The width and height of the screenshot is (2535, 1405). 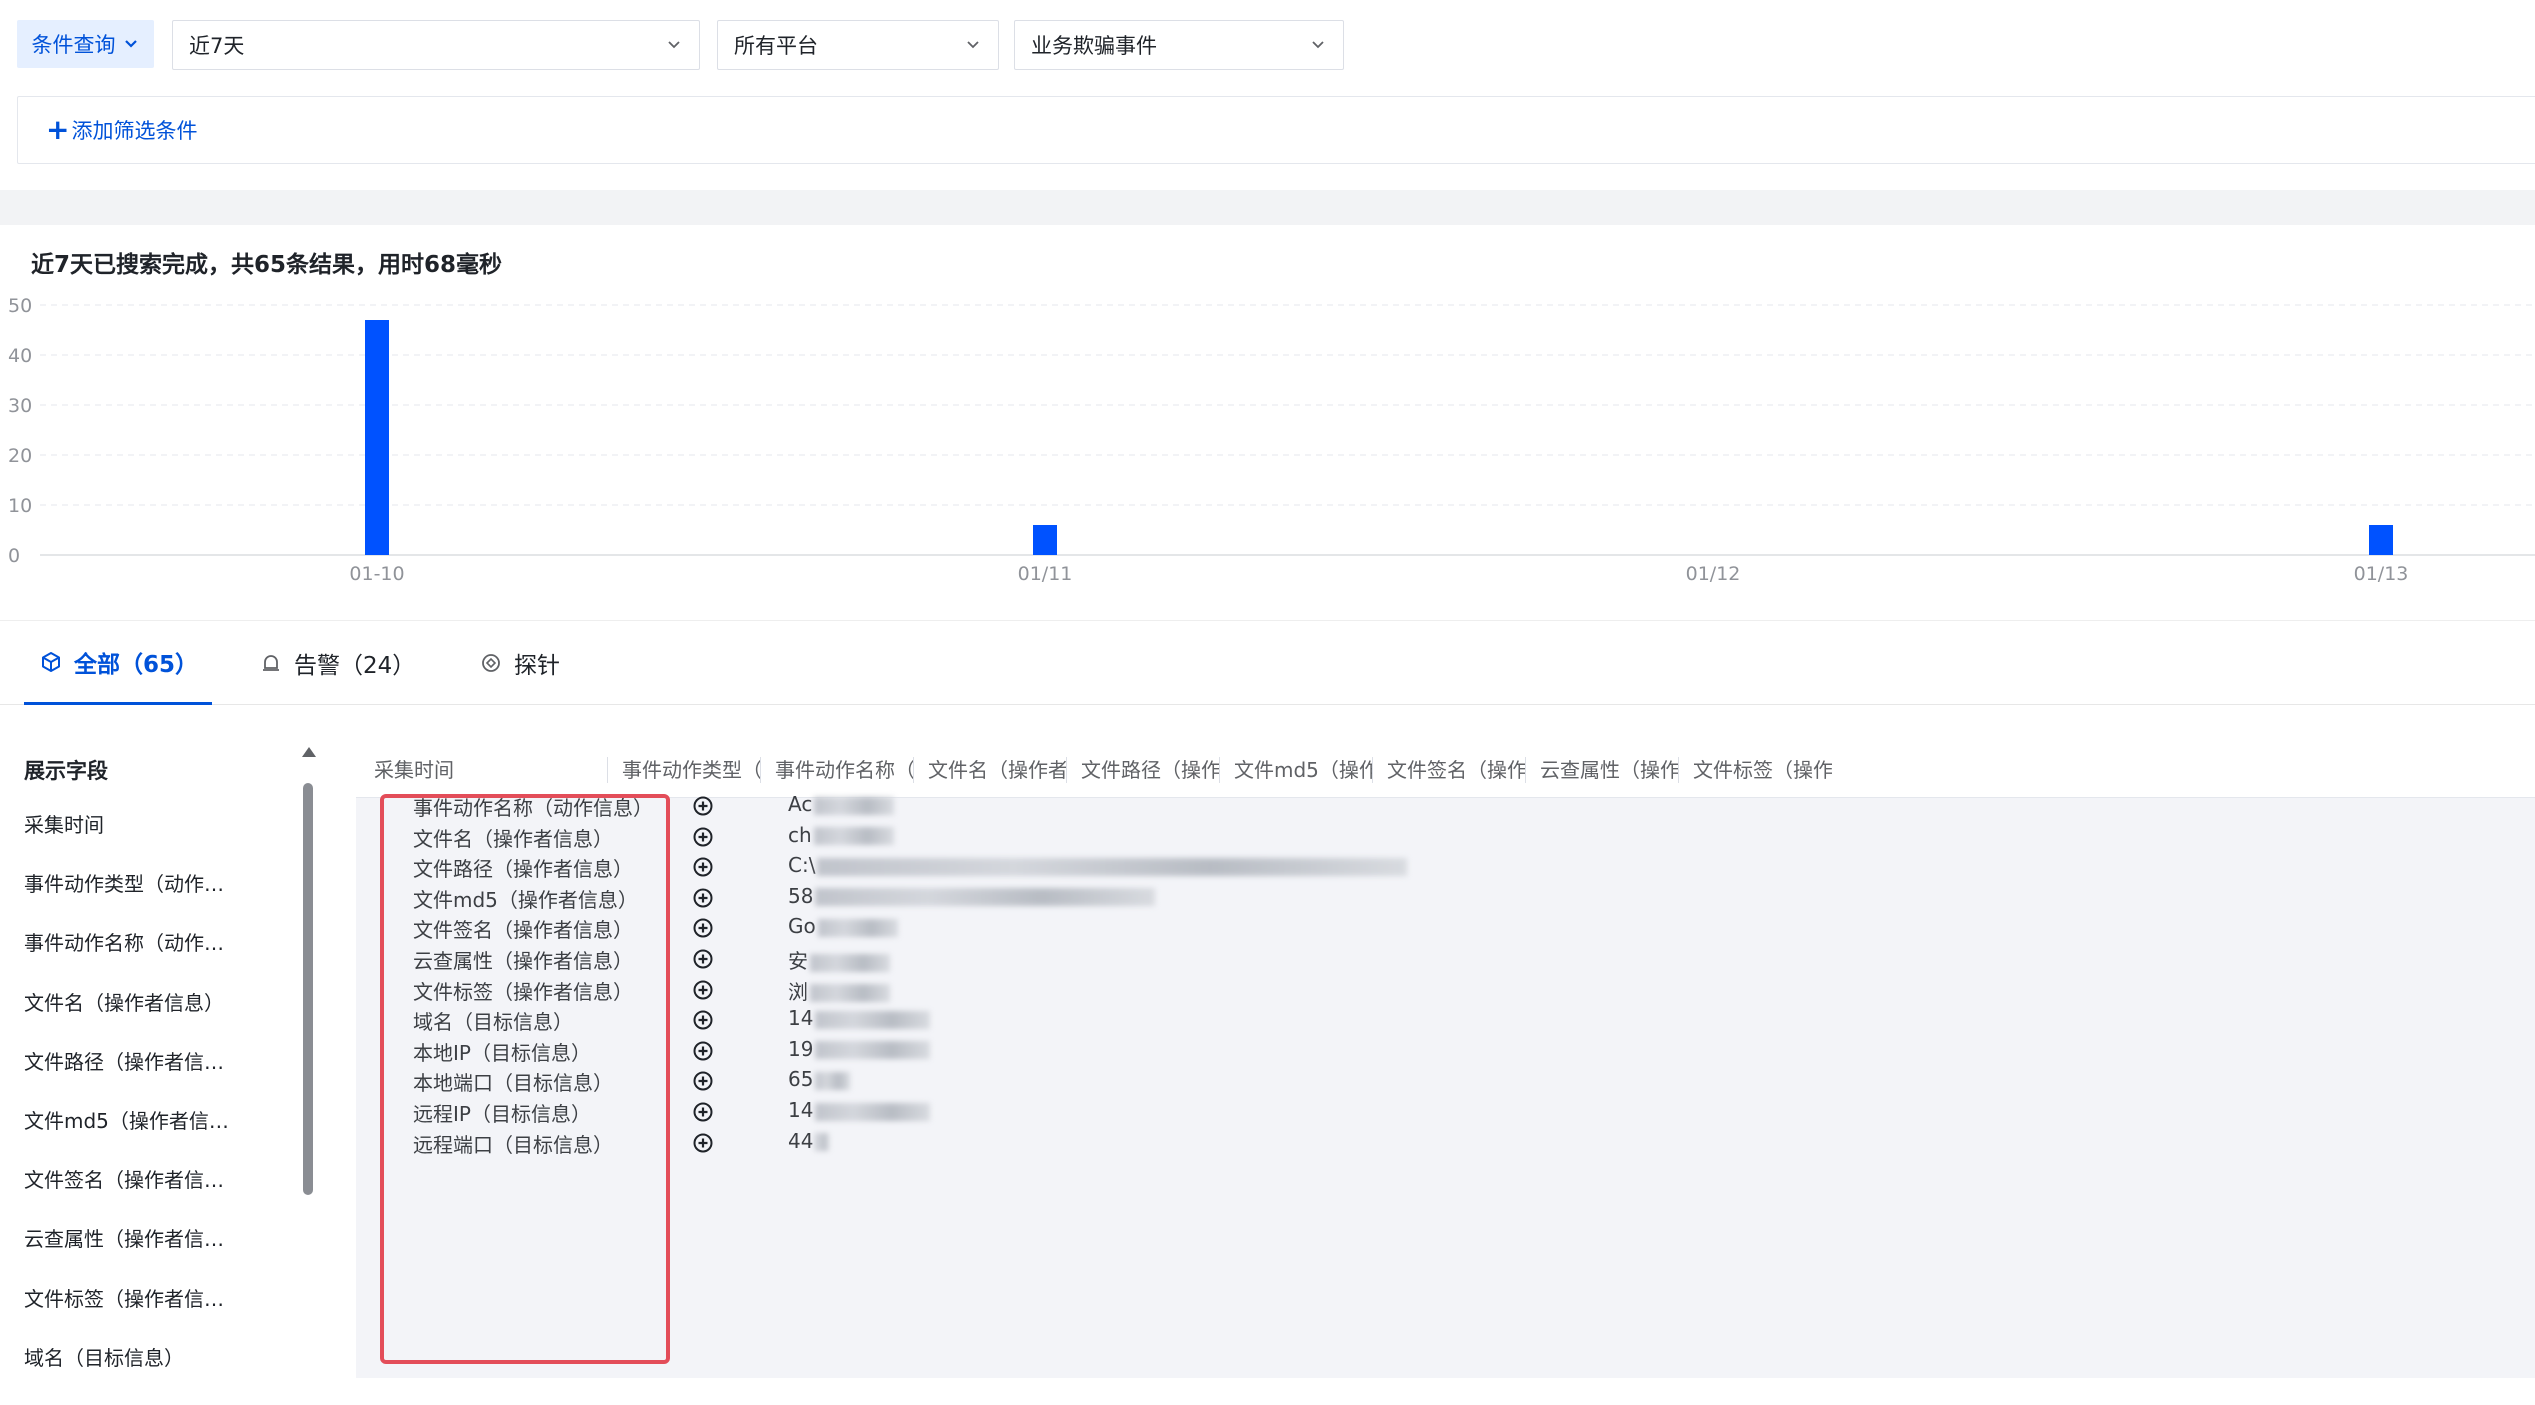 I want to click on add-condition-button: + 添加筛选条件, so click(x=121, y=130).